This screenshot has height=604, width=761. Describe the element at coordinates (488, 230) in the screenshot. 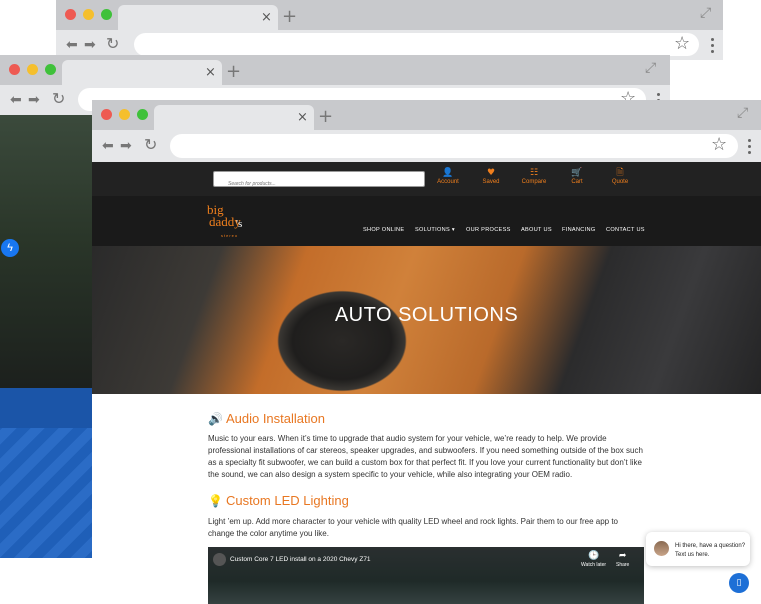

I see `nav-our-process: OUR PROCESS` at that location.